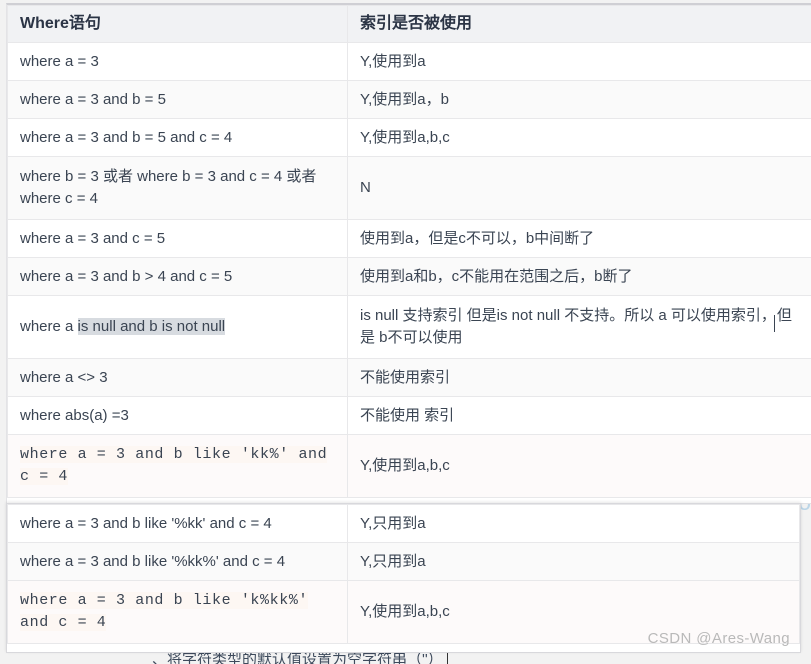 The height and width of the screenshot is (664, 811). What do you see at coordinates (177, 137) in the screenshot?
I see `cell-where-clause: where a = 3 and b = 5 and c = 4` at bounding box center [177, 137].